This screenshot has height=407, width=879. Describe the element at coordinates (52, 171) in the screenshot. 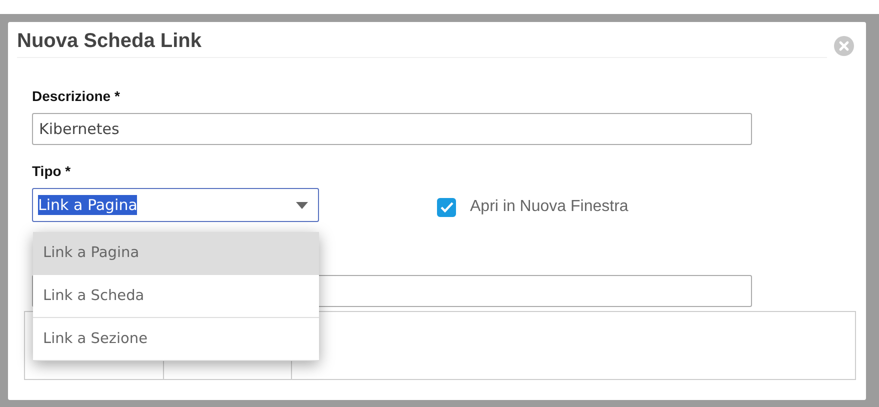

I see `field-label: Tipo *` at that location.